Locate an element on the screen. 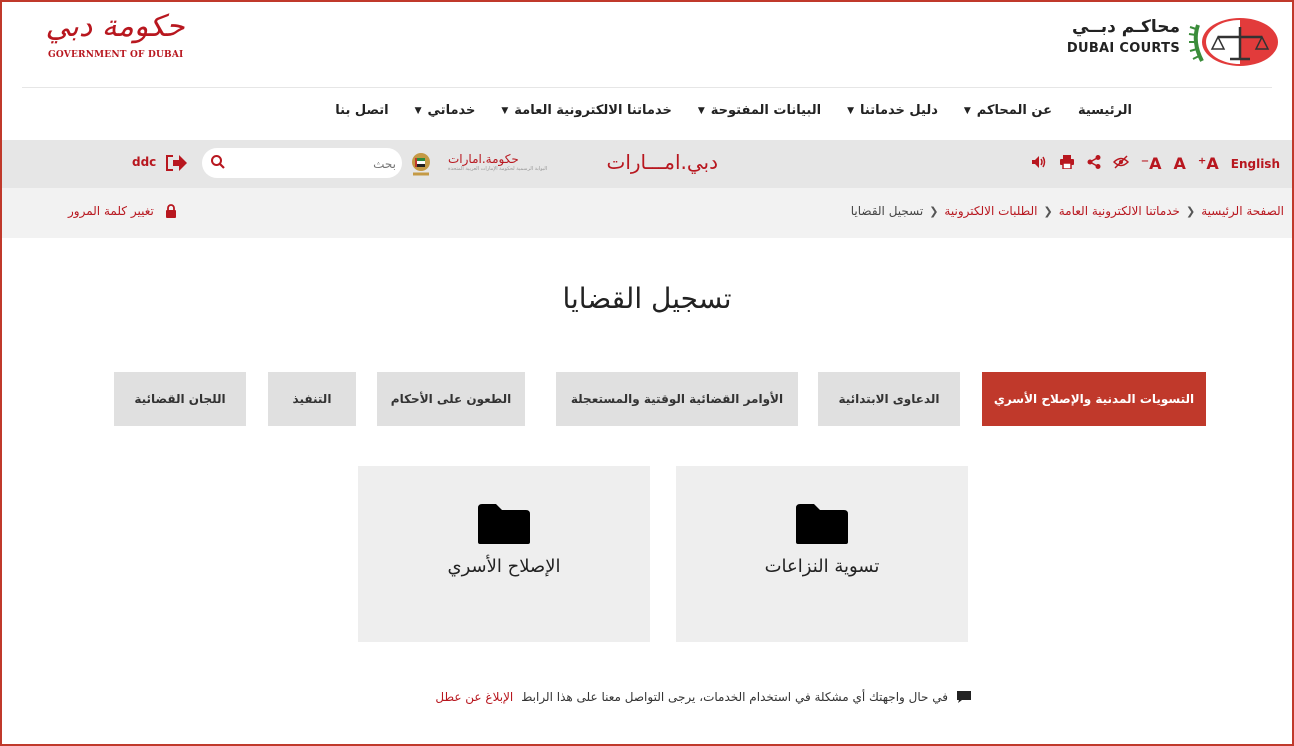 Image resolution: width=1294 pixels, height=746 pixels. tab-urgent-orders: الأوامر القضائية الوقتية والمستعجلة is located at coordinates (677, 399).